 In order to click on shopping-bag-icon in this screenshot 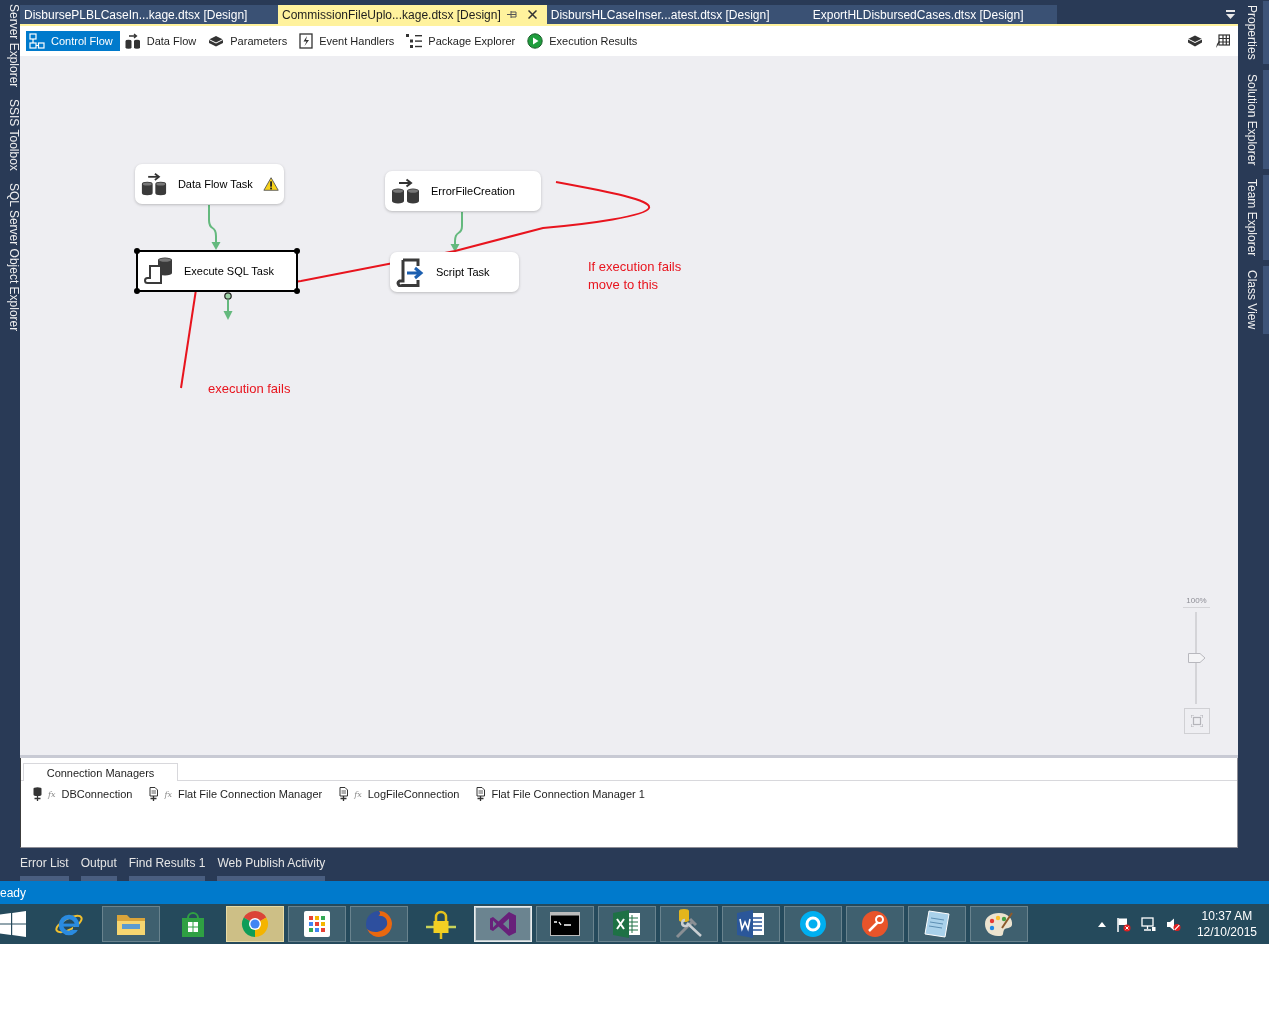, I will do `click(193, 924)`.